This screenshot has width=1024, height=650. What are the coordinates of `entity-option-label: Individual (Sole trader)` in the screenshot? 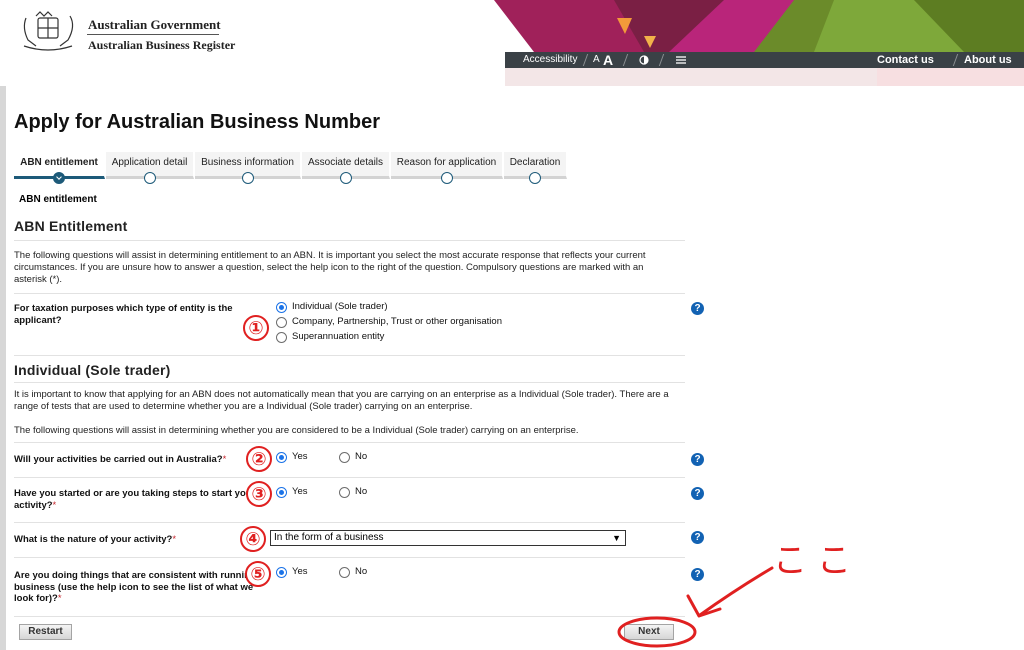 It's located at (340, 306).